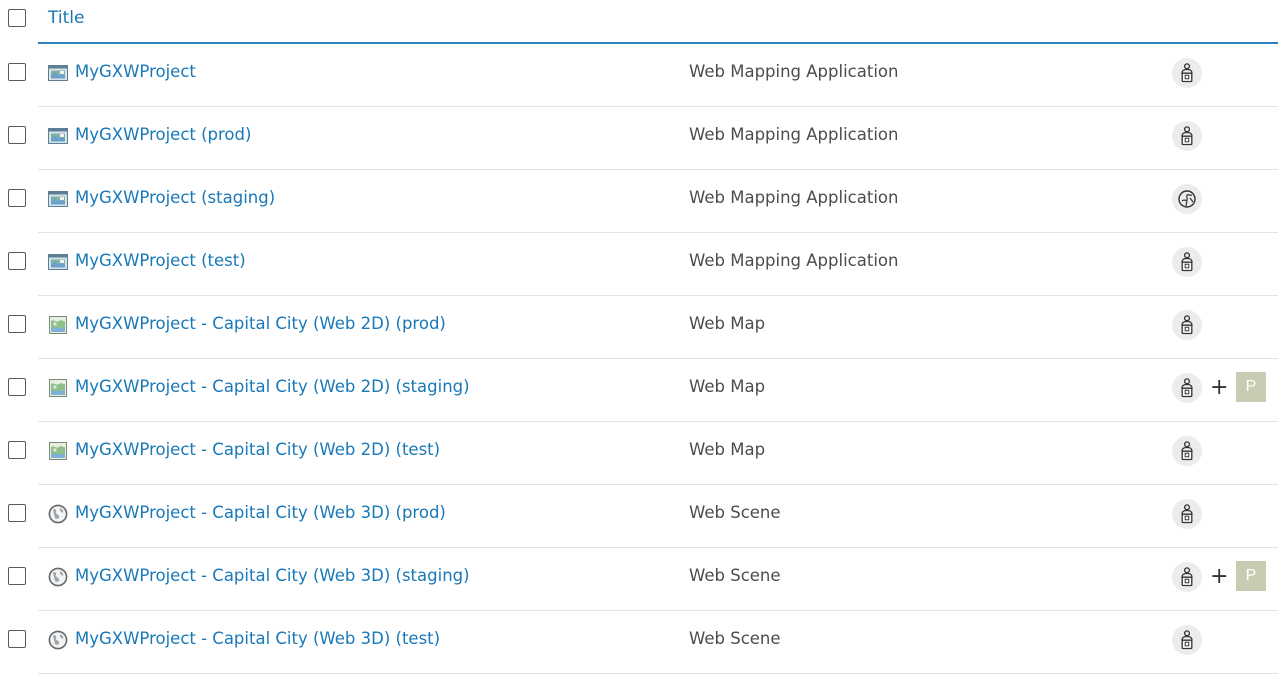 The height and width of the screenshot is (674, 1278). What do you see at coordinates (17, 18) in the screenshot?
I see `select-all-checkbox` at bounding box center [17, 18].